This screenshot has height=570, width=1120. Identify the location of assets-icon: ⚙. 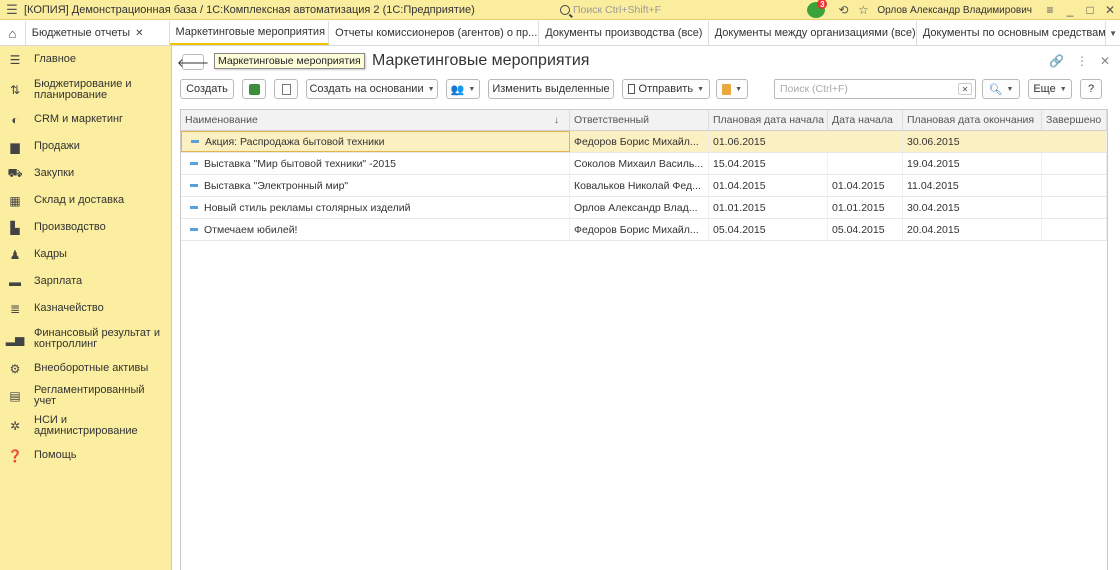
(15, 368).